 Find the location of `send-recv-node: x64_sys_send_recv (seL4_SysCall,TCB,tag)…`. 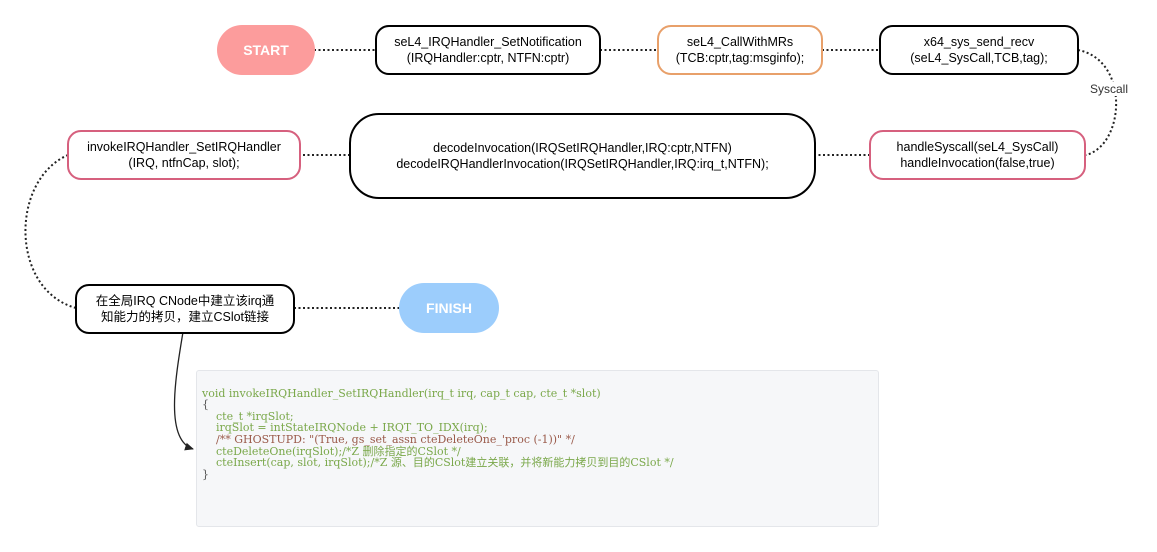

send-recv-node: x64_sys_send_recv (seL4_SysCall,TCB,tag)… is located at coordinates (979, 50).